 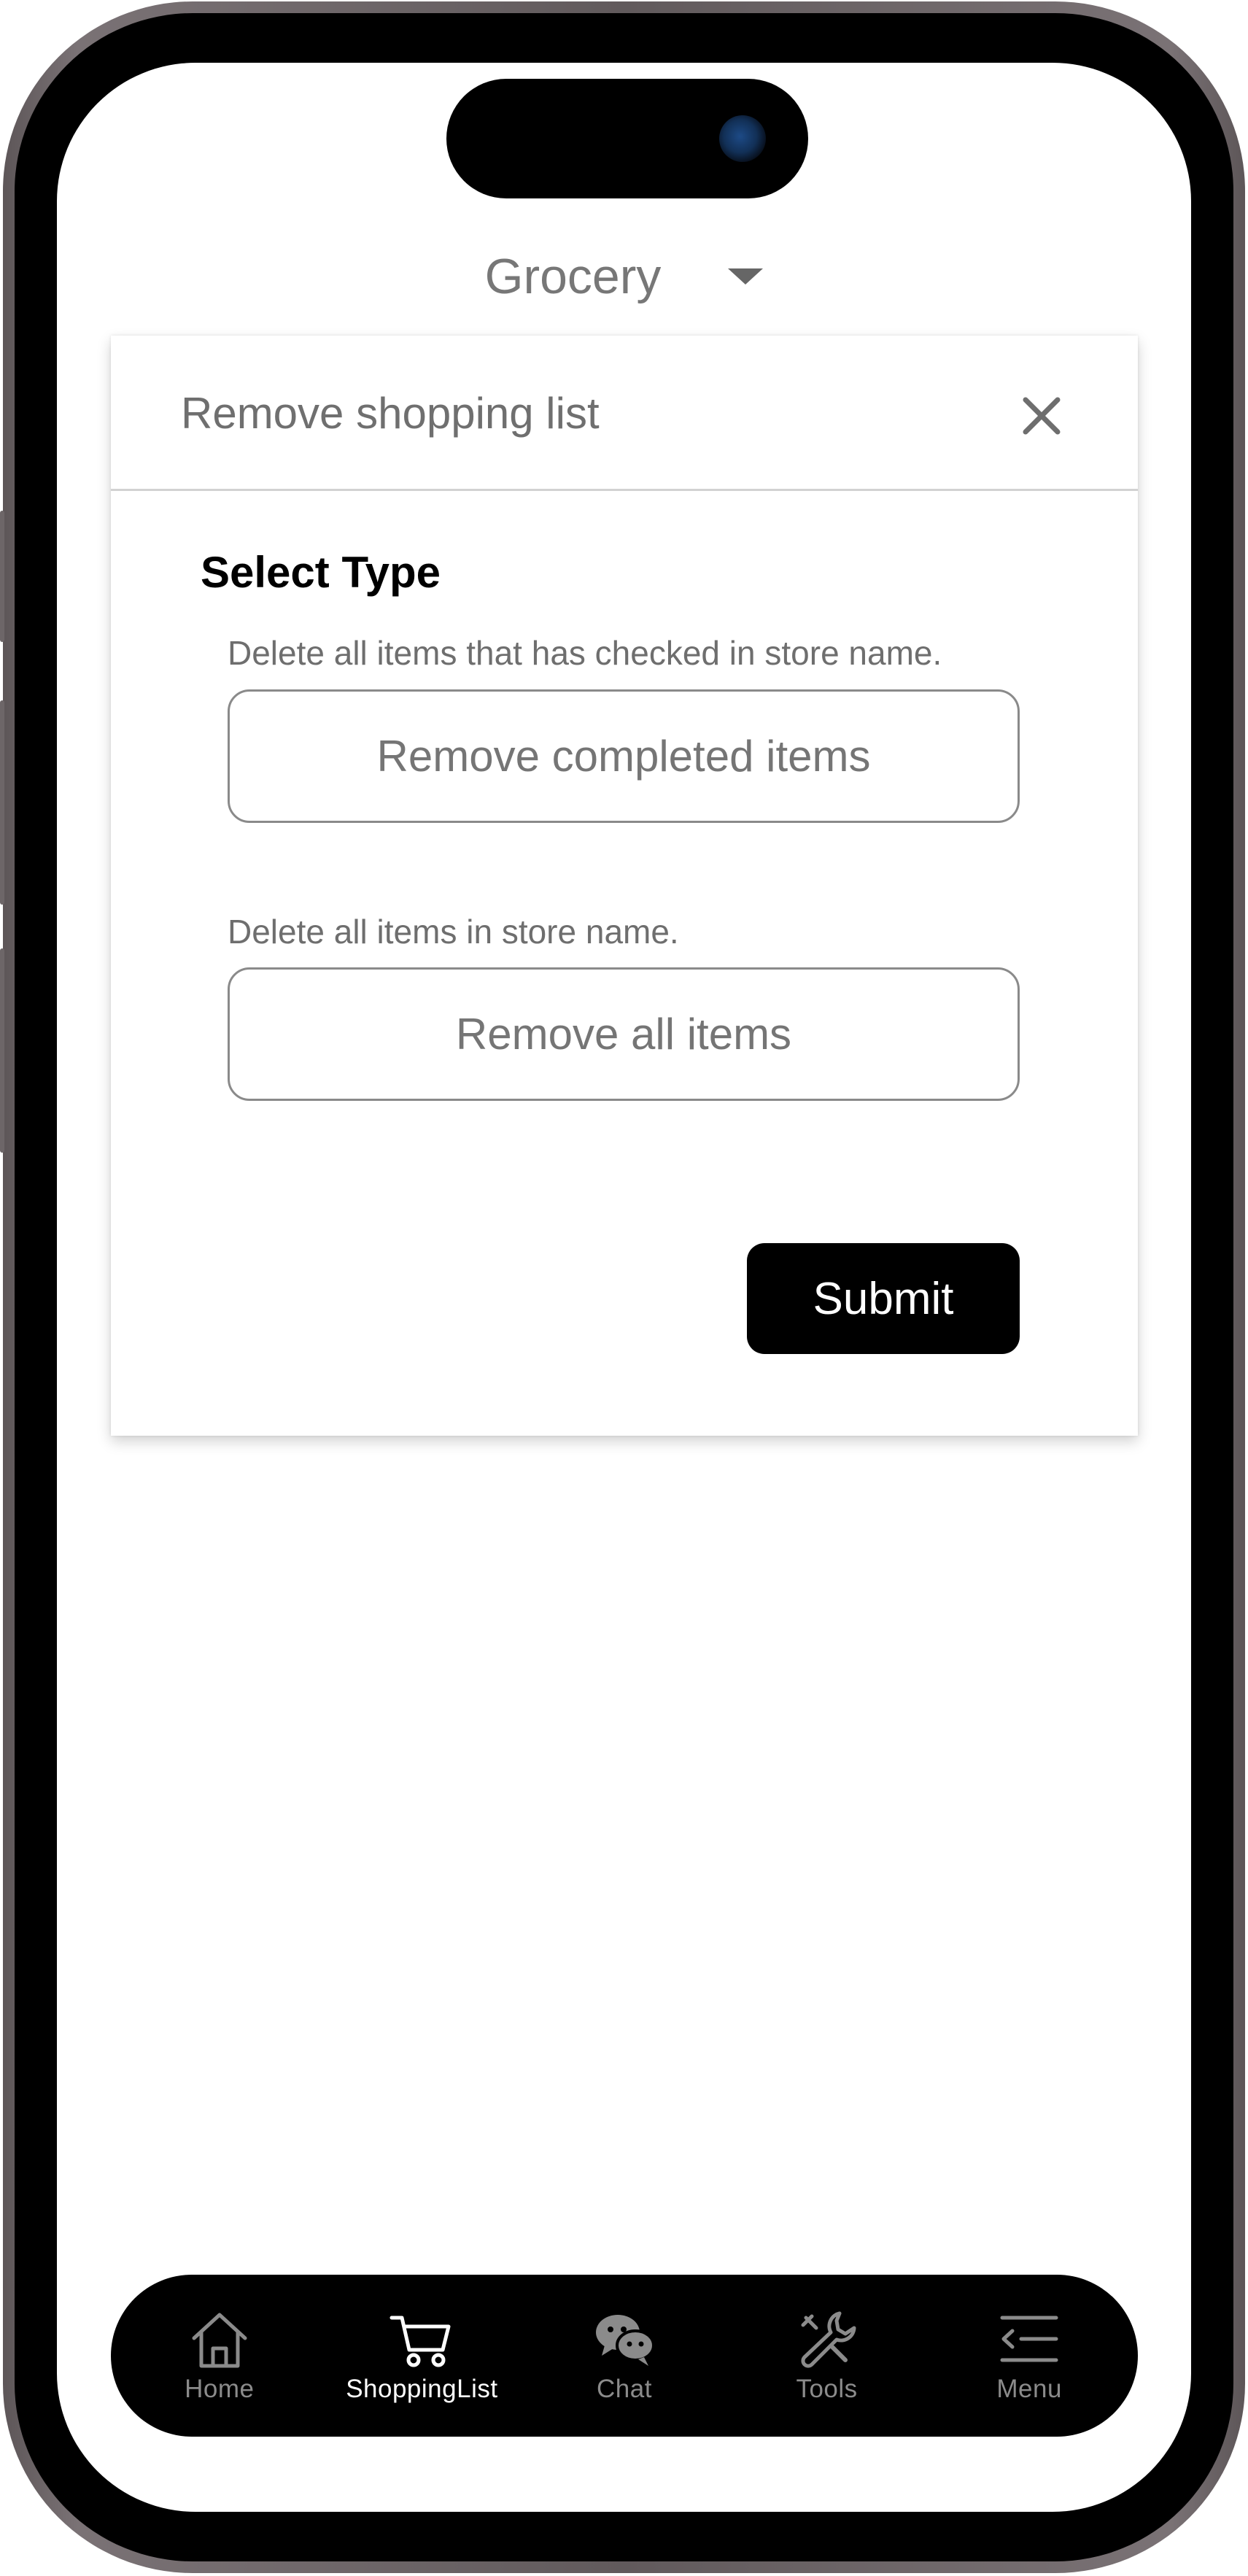 I want to click on tab-home: Home, so click(x=219, y=2356).